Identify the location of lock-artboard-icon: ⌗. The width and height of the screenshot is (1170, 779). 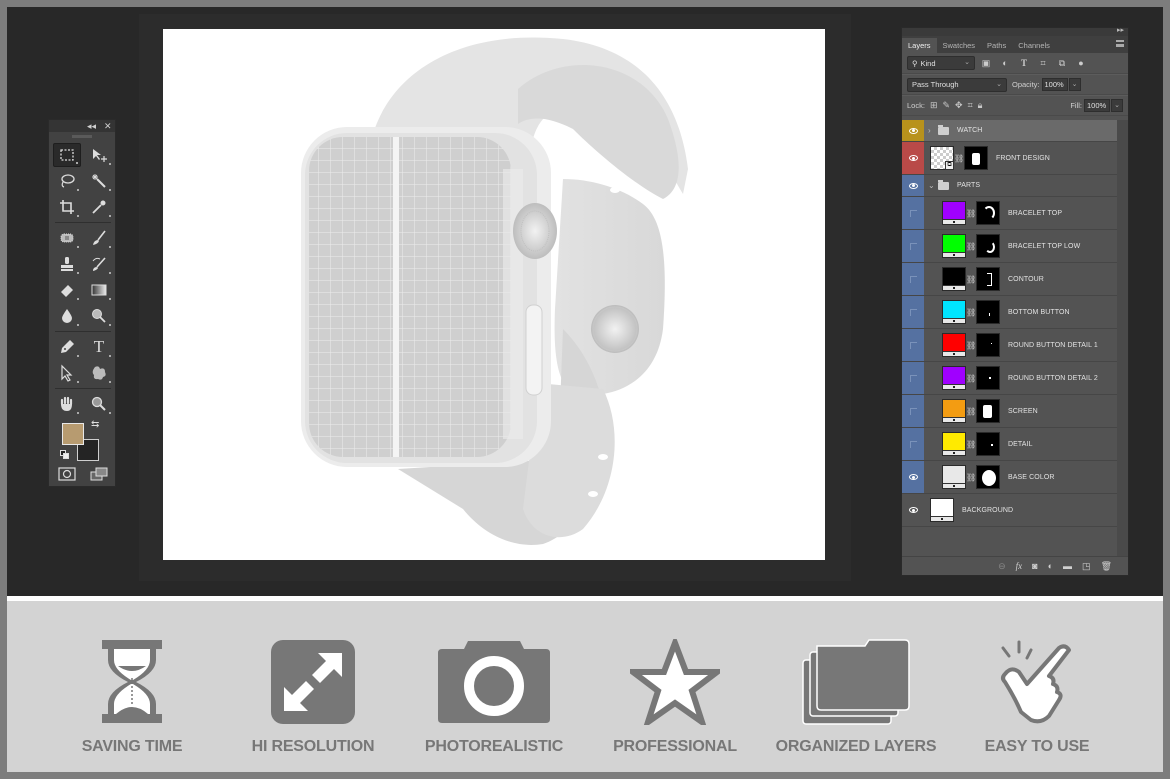
(970, 105).